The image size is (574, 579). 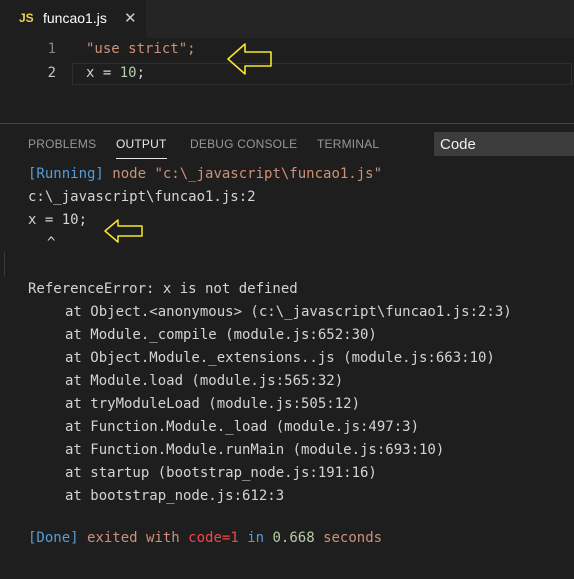 What do you see at coordinates (256, 538) in the screenshot?
I see `done-text: in` at bounding box center [256, 538].